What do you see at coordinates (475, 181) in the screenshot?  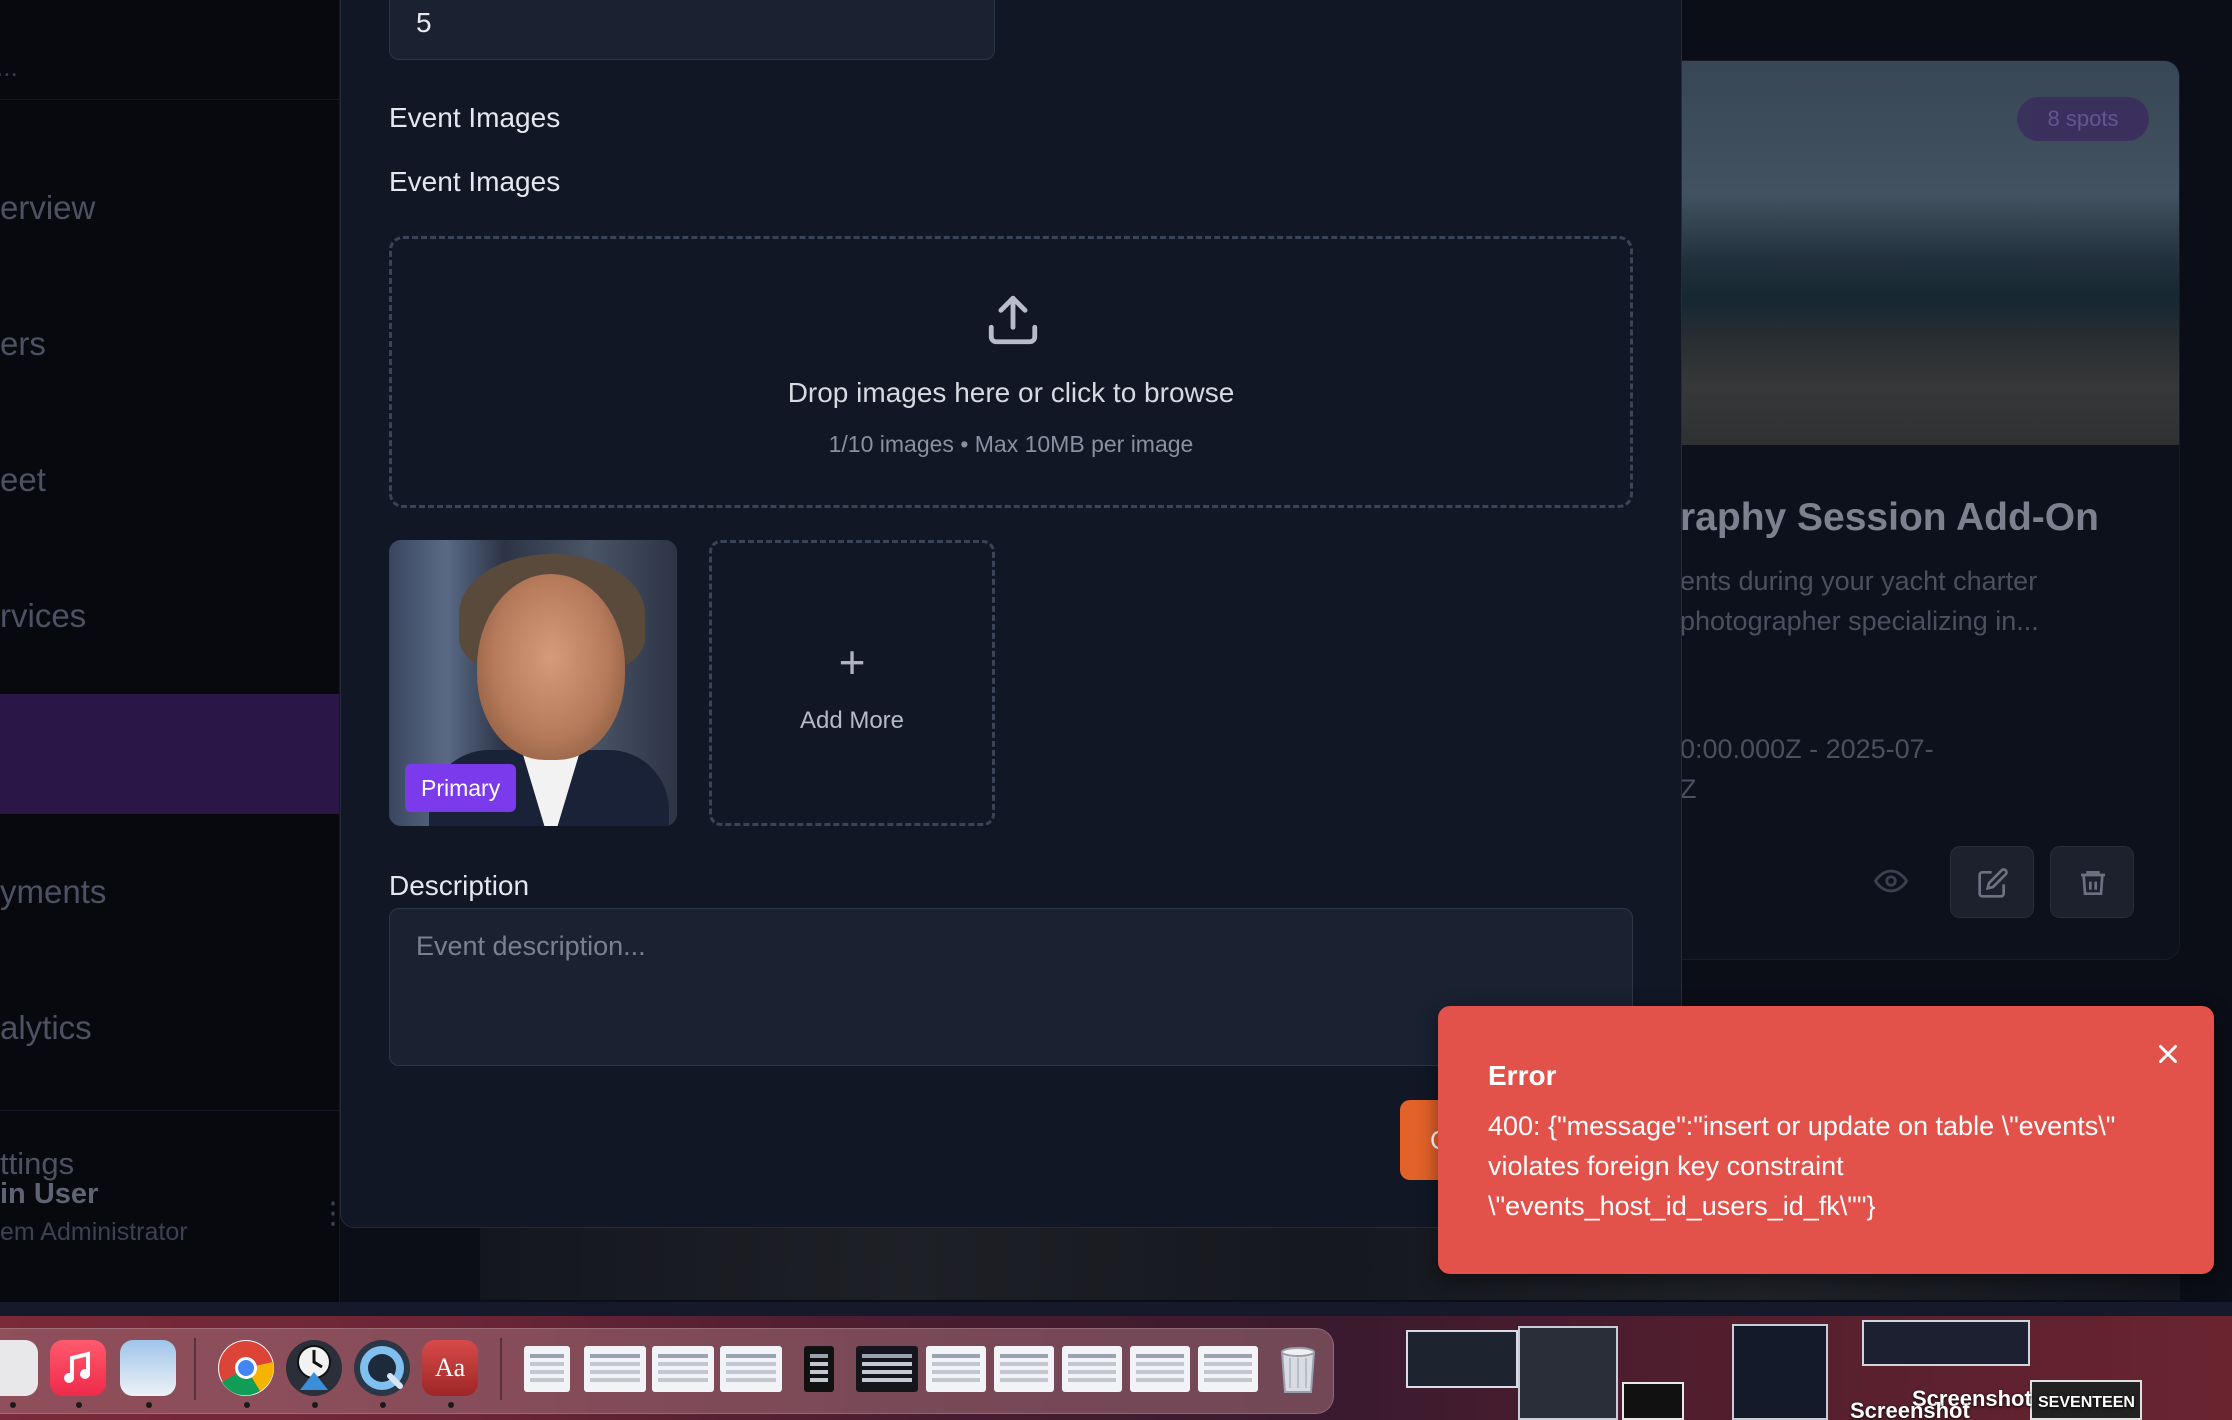 I see `event-images-label: Event Images` at bounding box center [475, 181].